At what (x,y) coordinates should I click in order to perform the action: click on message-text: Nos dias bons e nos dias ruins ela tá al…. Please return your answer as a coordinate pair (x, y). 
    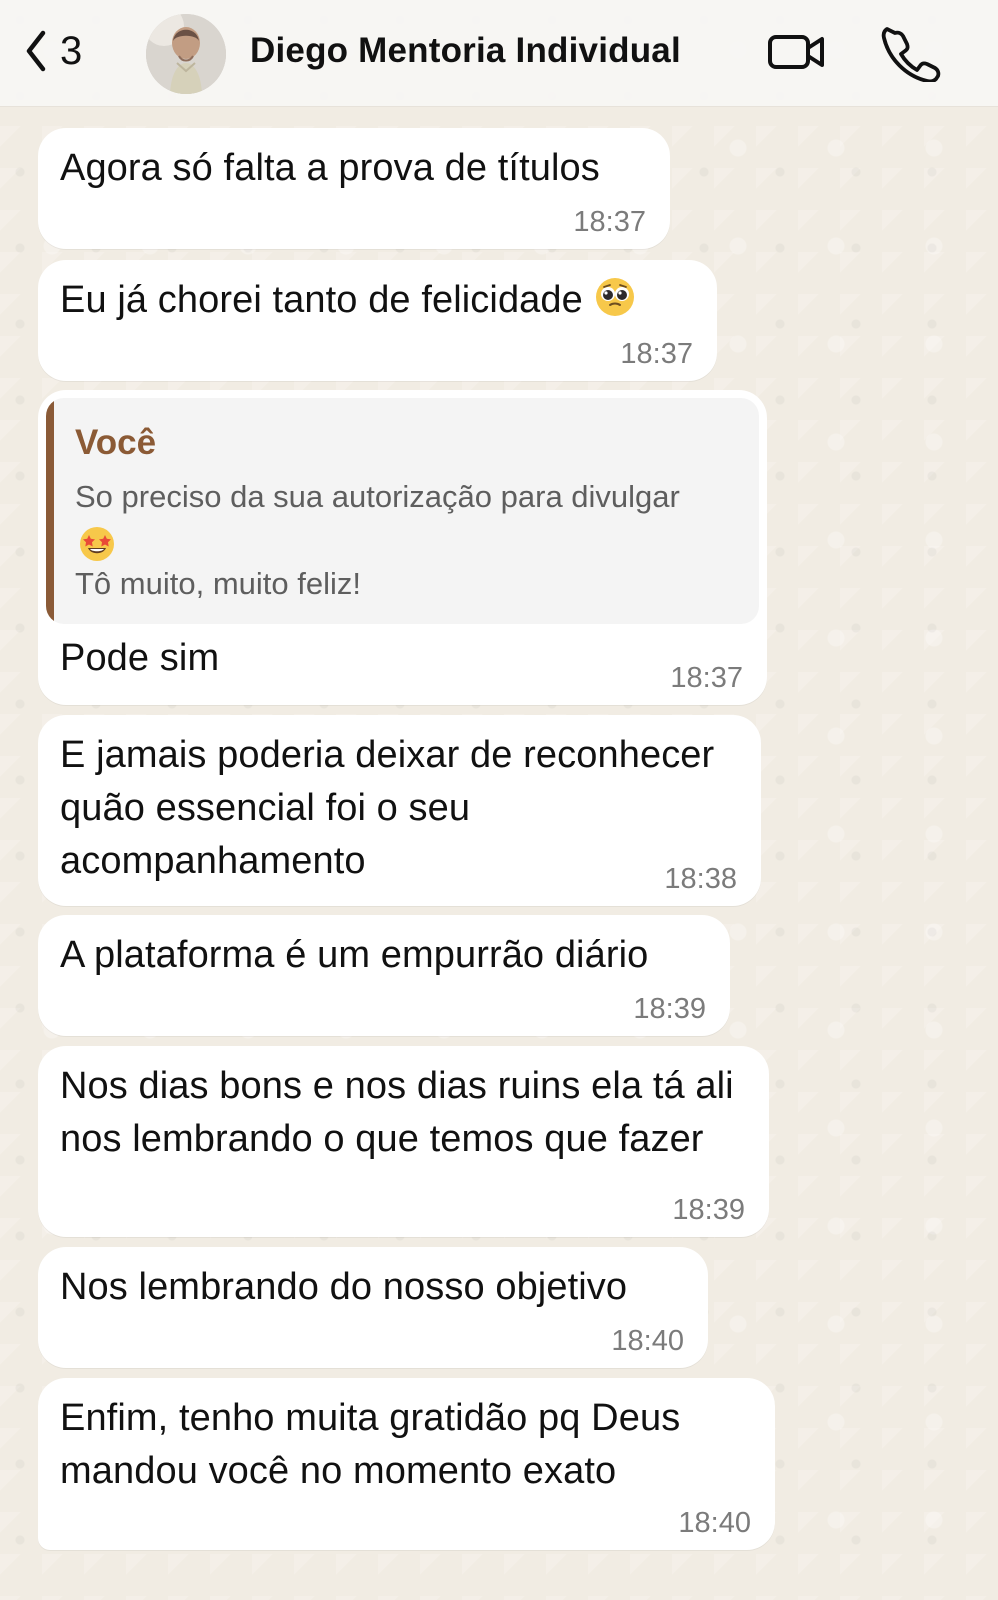
    Looking at the image, I should click on (397, 1112).